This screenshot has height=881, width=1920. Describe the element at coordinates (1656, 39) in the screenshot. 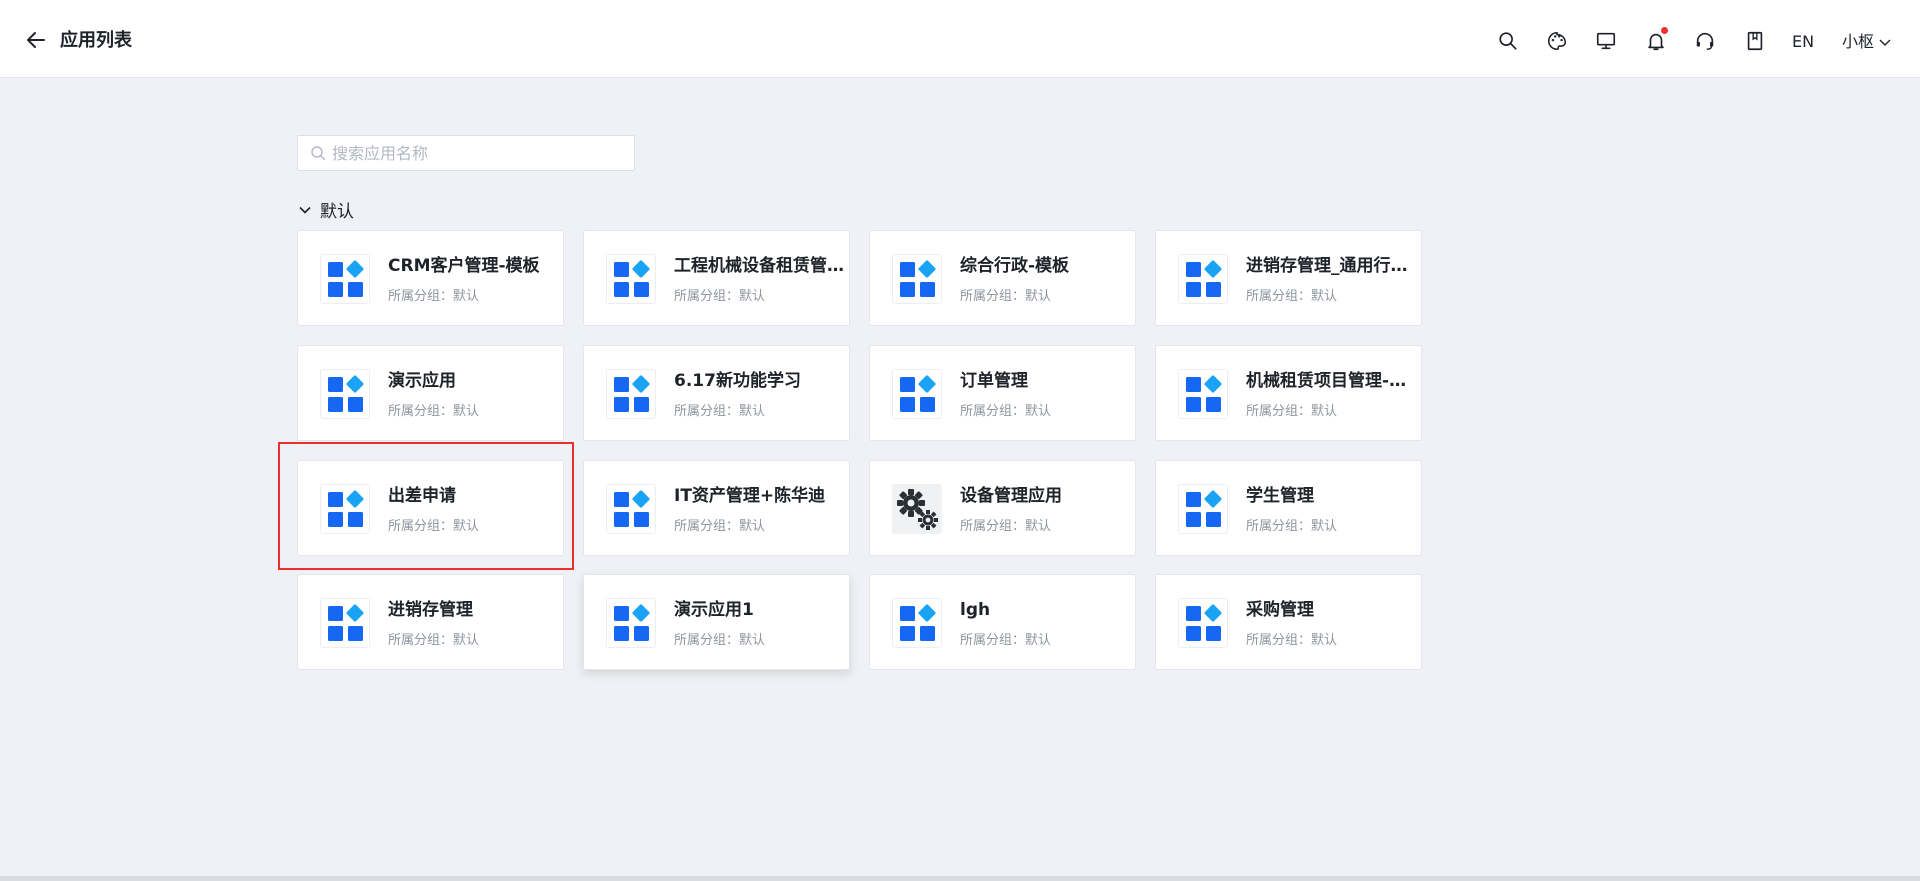

I see `bell-icon` at that location.